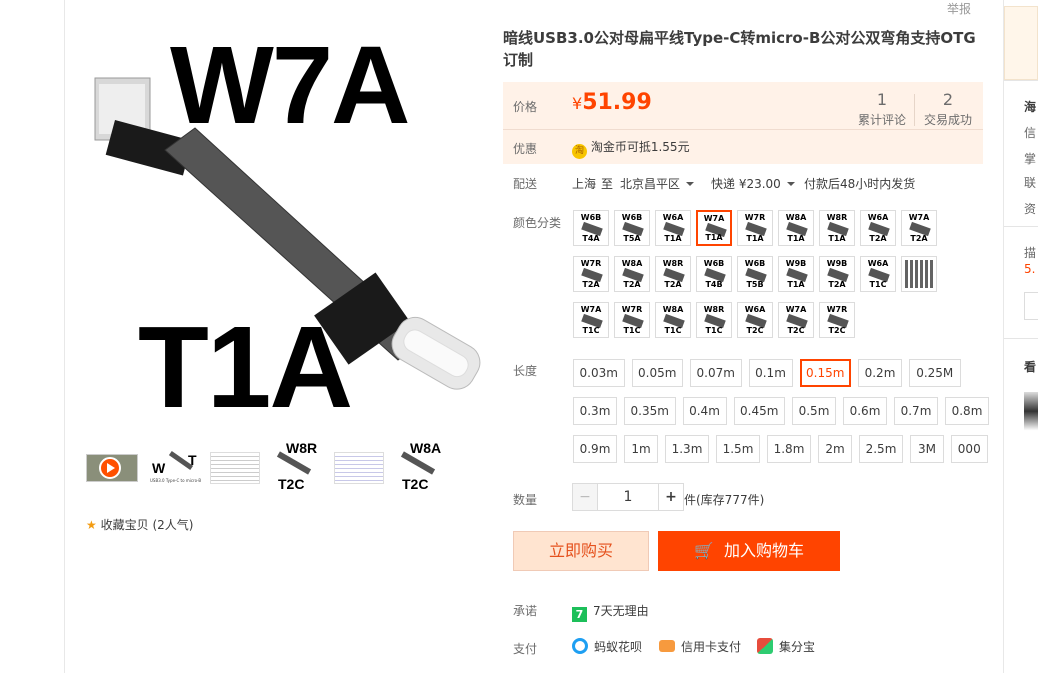 The width and height of the screenshot is (1038, 673). I want to click on favorite-label: 收藏宝贝, so click(124, 525).